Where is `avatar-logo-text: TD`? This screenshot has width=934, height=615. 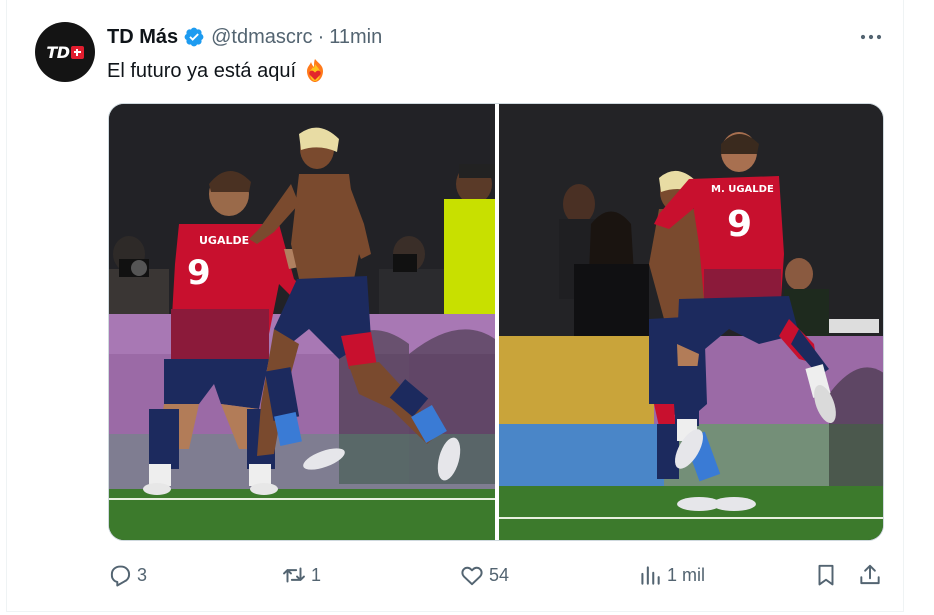
avatar-logo-text: TD is located at coordinates (58, 52).